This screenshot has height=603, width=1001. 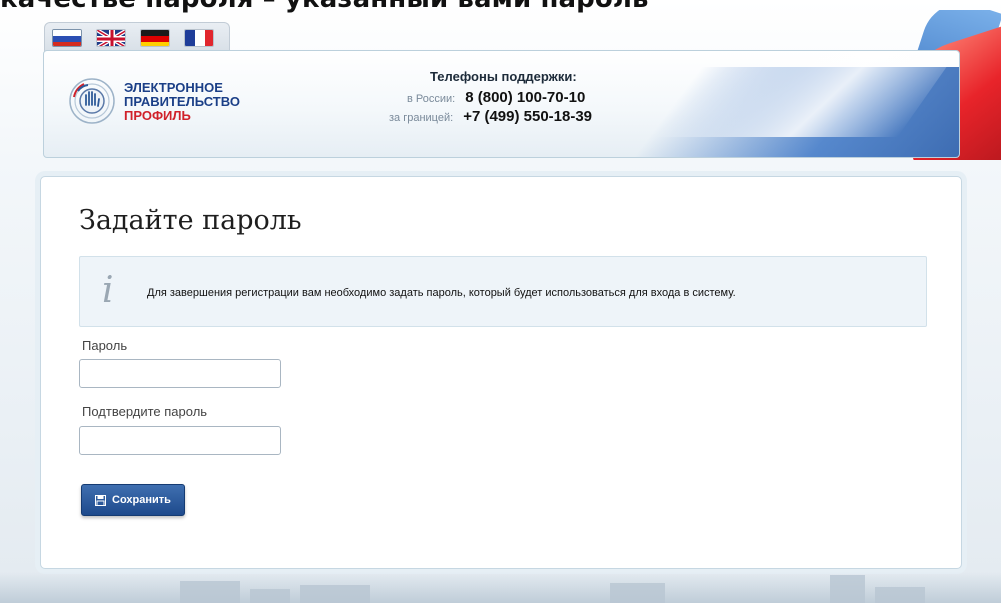 What do you see at coordinates (145, 411) in the screenshot?
I see `confirm-password-label: Подтвердите пароль` at bounding box center [145, 411].